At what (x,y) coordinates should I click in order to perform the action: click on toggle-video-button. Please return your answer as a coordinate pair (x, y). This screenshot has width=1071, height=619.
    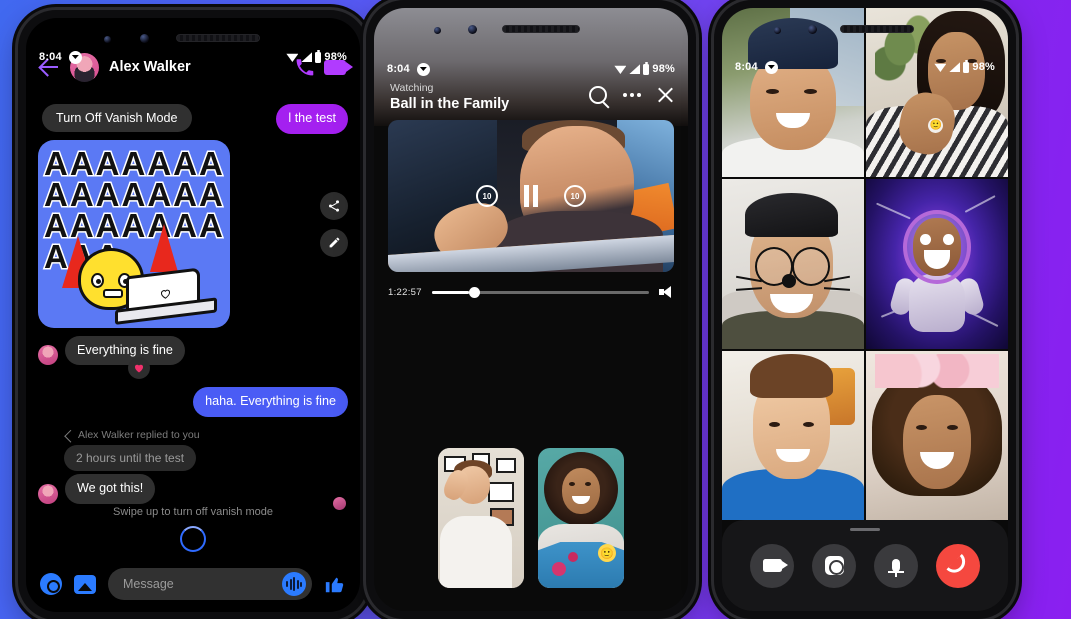
    Looking at the image, I should click on (772, 565).